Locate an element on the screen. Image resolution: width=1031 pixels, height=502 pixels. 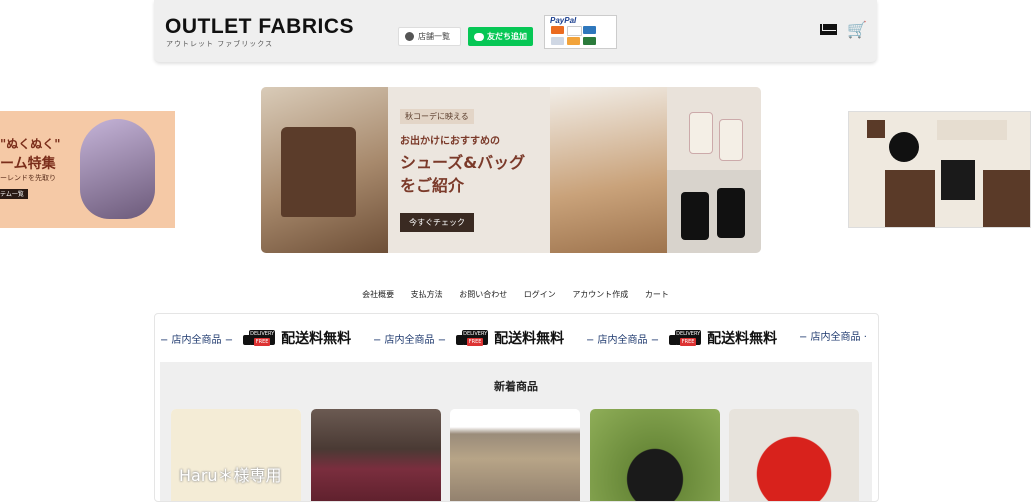
line-add-friend-label: 友だち追加 is located at coordinates (507, 36).